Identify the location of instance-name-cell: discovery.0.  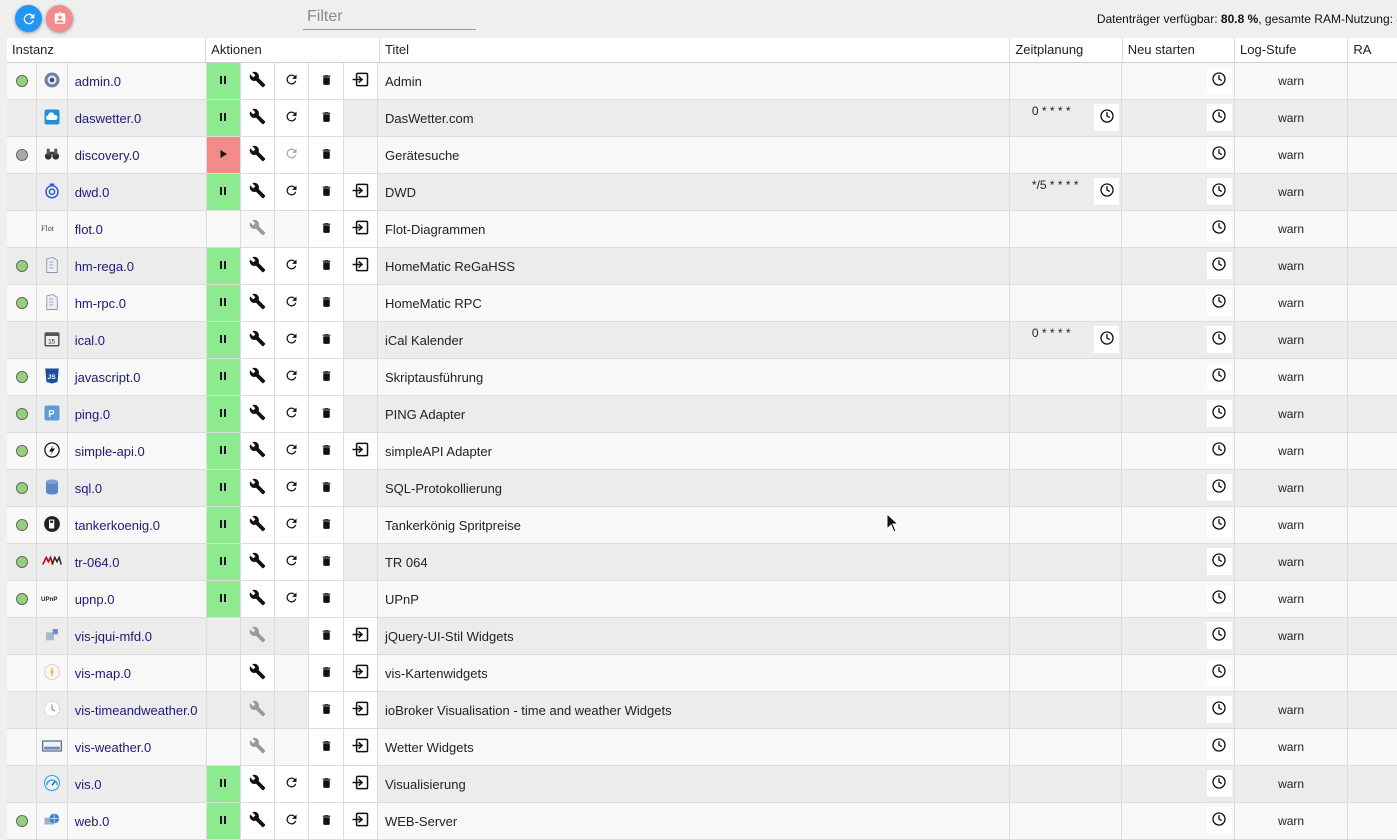
(137, 155).